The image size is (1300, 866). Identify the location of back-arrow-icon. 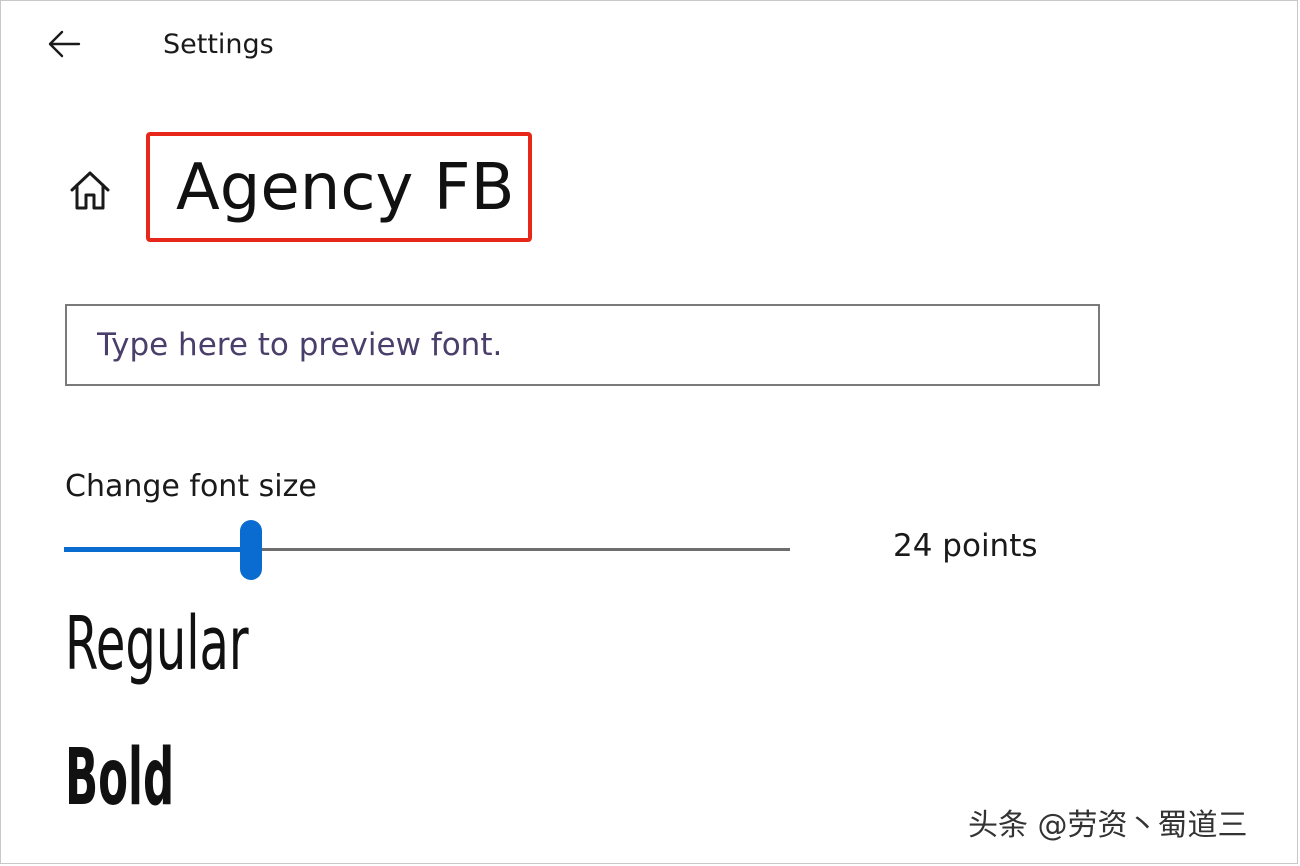
(64, 44).